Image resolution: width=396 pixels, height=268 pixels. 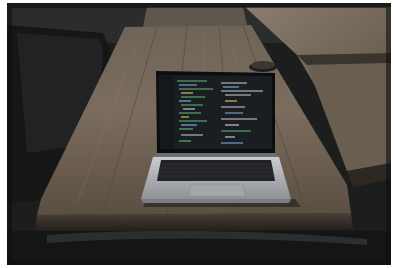 What do you see at coordinates (195, 17) in the screenshot?
I see `far-table` at bounding box center [195, 17].